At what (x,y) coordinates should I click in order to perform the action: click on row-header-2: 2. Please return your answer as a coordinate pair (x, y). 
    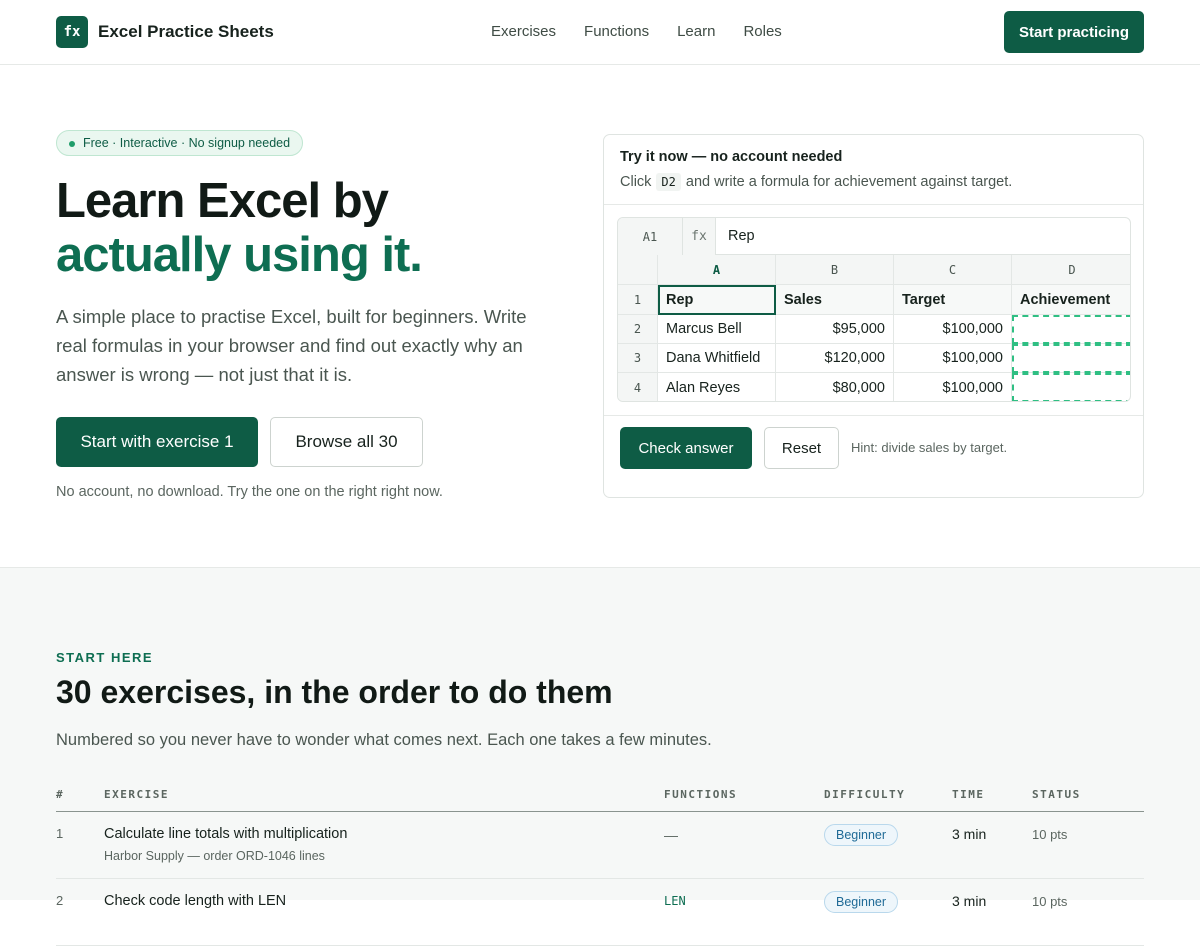
    Looking at the image, I should click on (638, 329).